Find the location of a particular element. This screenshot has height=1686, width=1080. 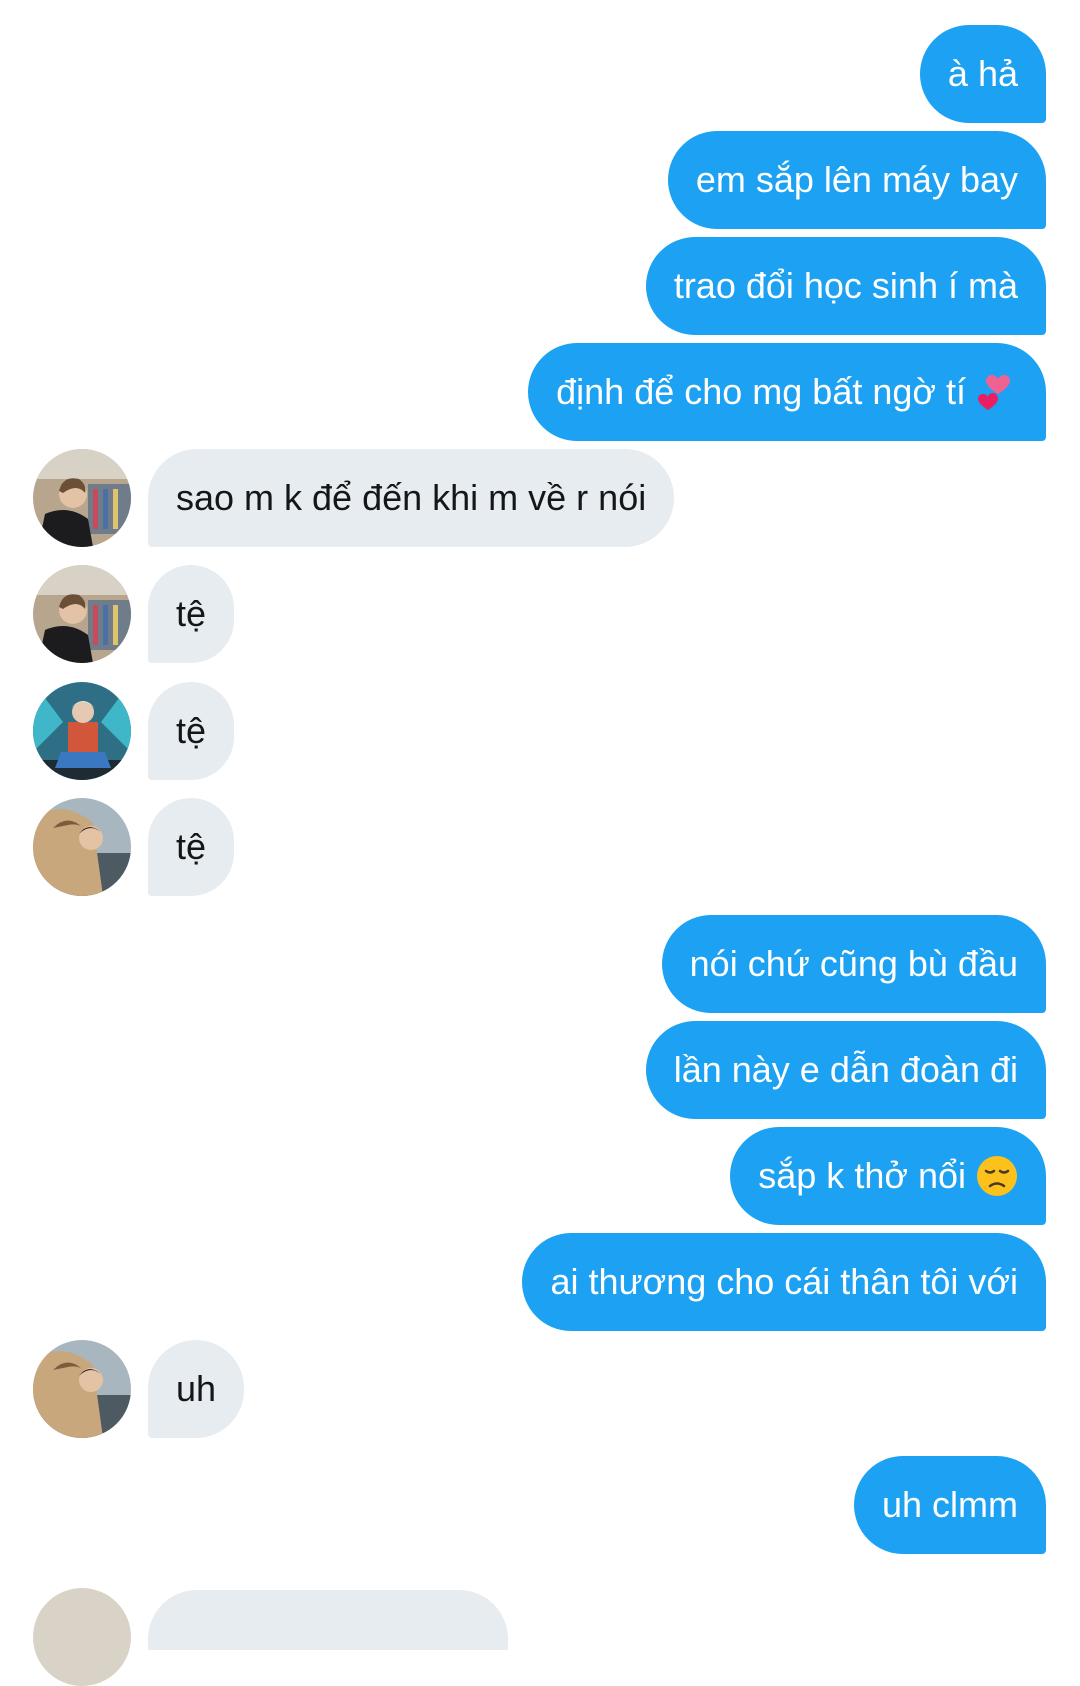

message-text: sao m k để đến khi m về r nói is located at coordinates (411, 497).